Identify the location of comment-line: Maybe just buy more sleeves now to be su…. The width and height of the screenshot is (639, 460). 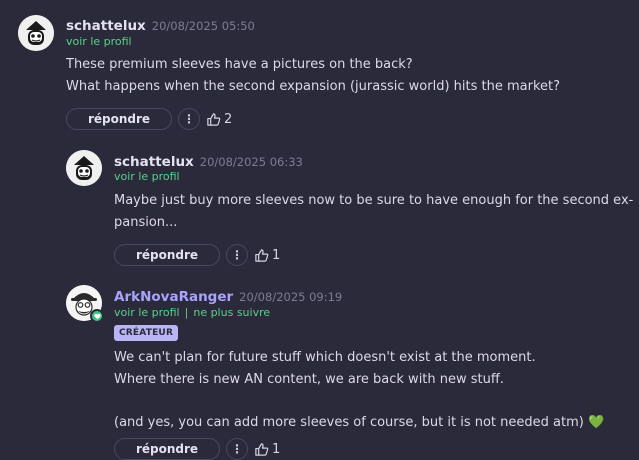
(374, 200).